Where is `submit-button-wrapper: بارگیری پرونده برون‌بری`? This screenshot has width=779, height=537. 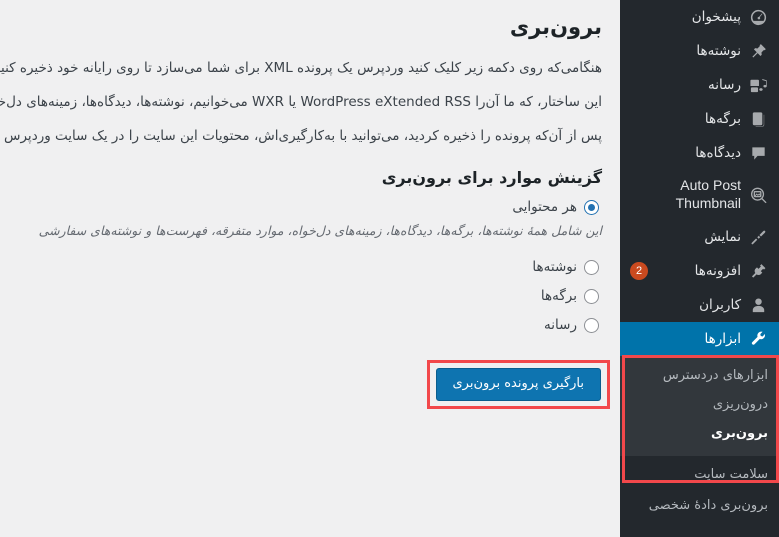 submit-button-wrapper: بارگیری پرونده برون‌بری is located at coordinates (518, 385).